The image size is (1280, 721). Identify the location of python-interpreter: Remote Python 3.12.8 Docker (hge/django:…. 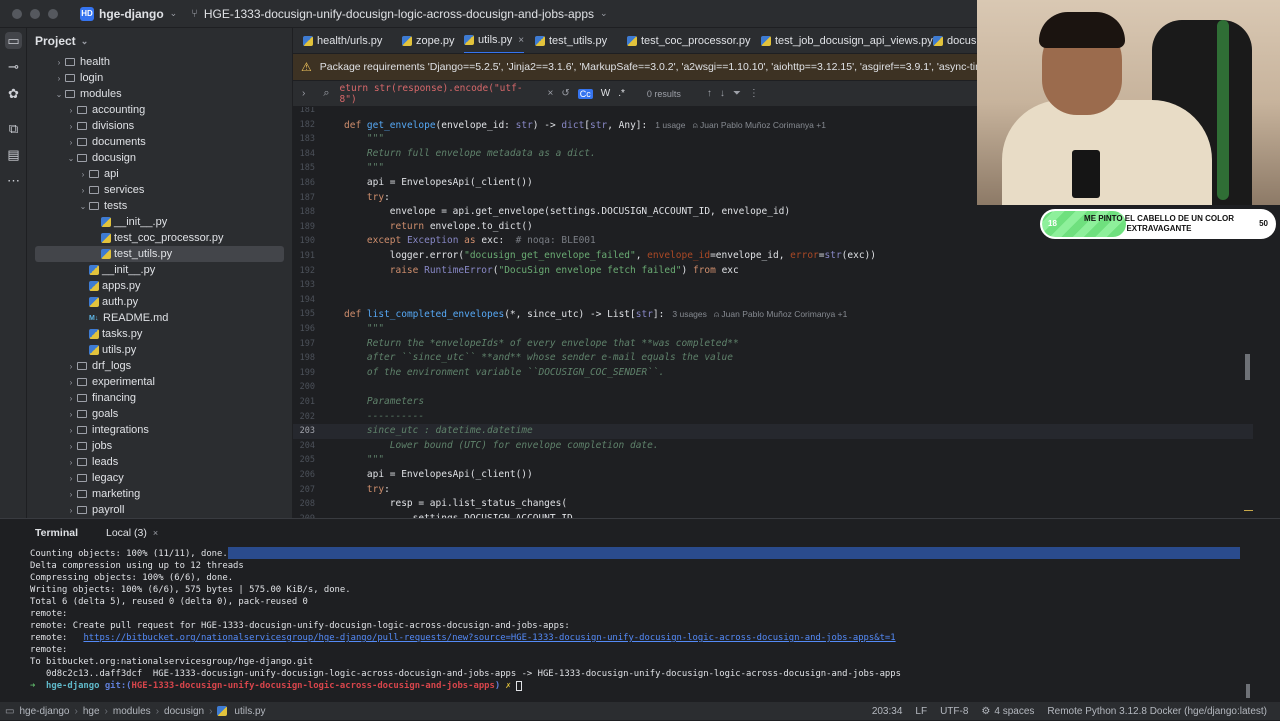
(1157, 711).